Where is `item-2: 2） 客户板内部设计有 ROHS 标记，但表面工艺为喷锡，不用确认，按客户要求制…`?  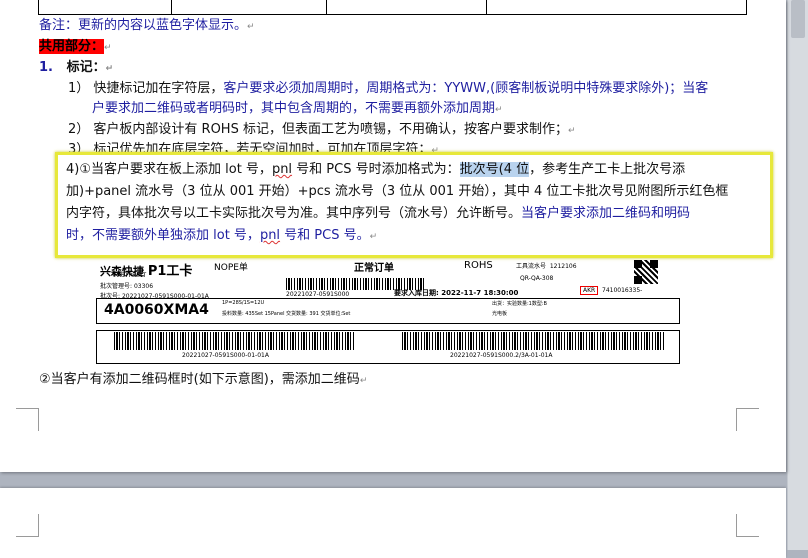 item-2: 2） 客户板内部设计有 ROHS 标记，但表面工艺为喷锡，不用确认，按客户要求制… is located at coordinates (322, 129).